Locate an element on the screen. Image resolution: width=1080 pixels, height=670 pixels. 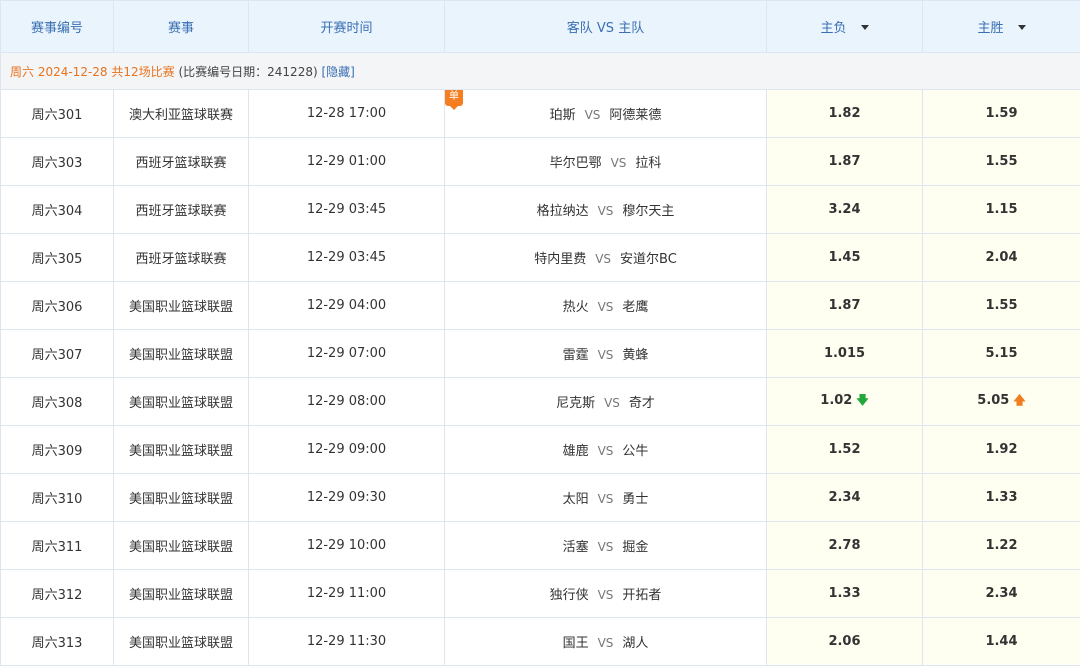
away-team: 雷霆 is located at coordinates (575, 355).